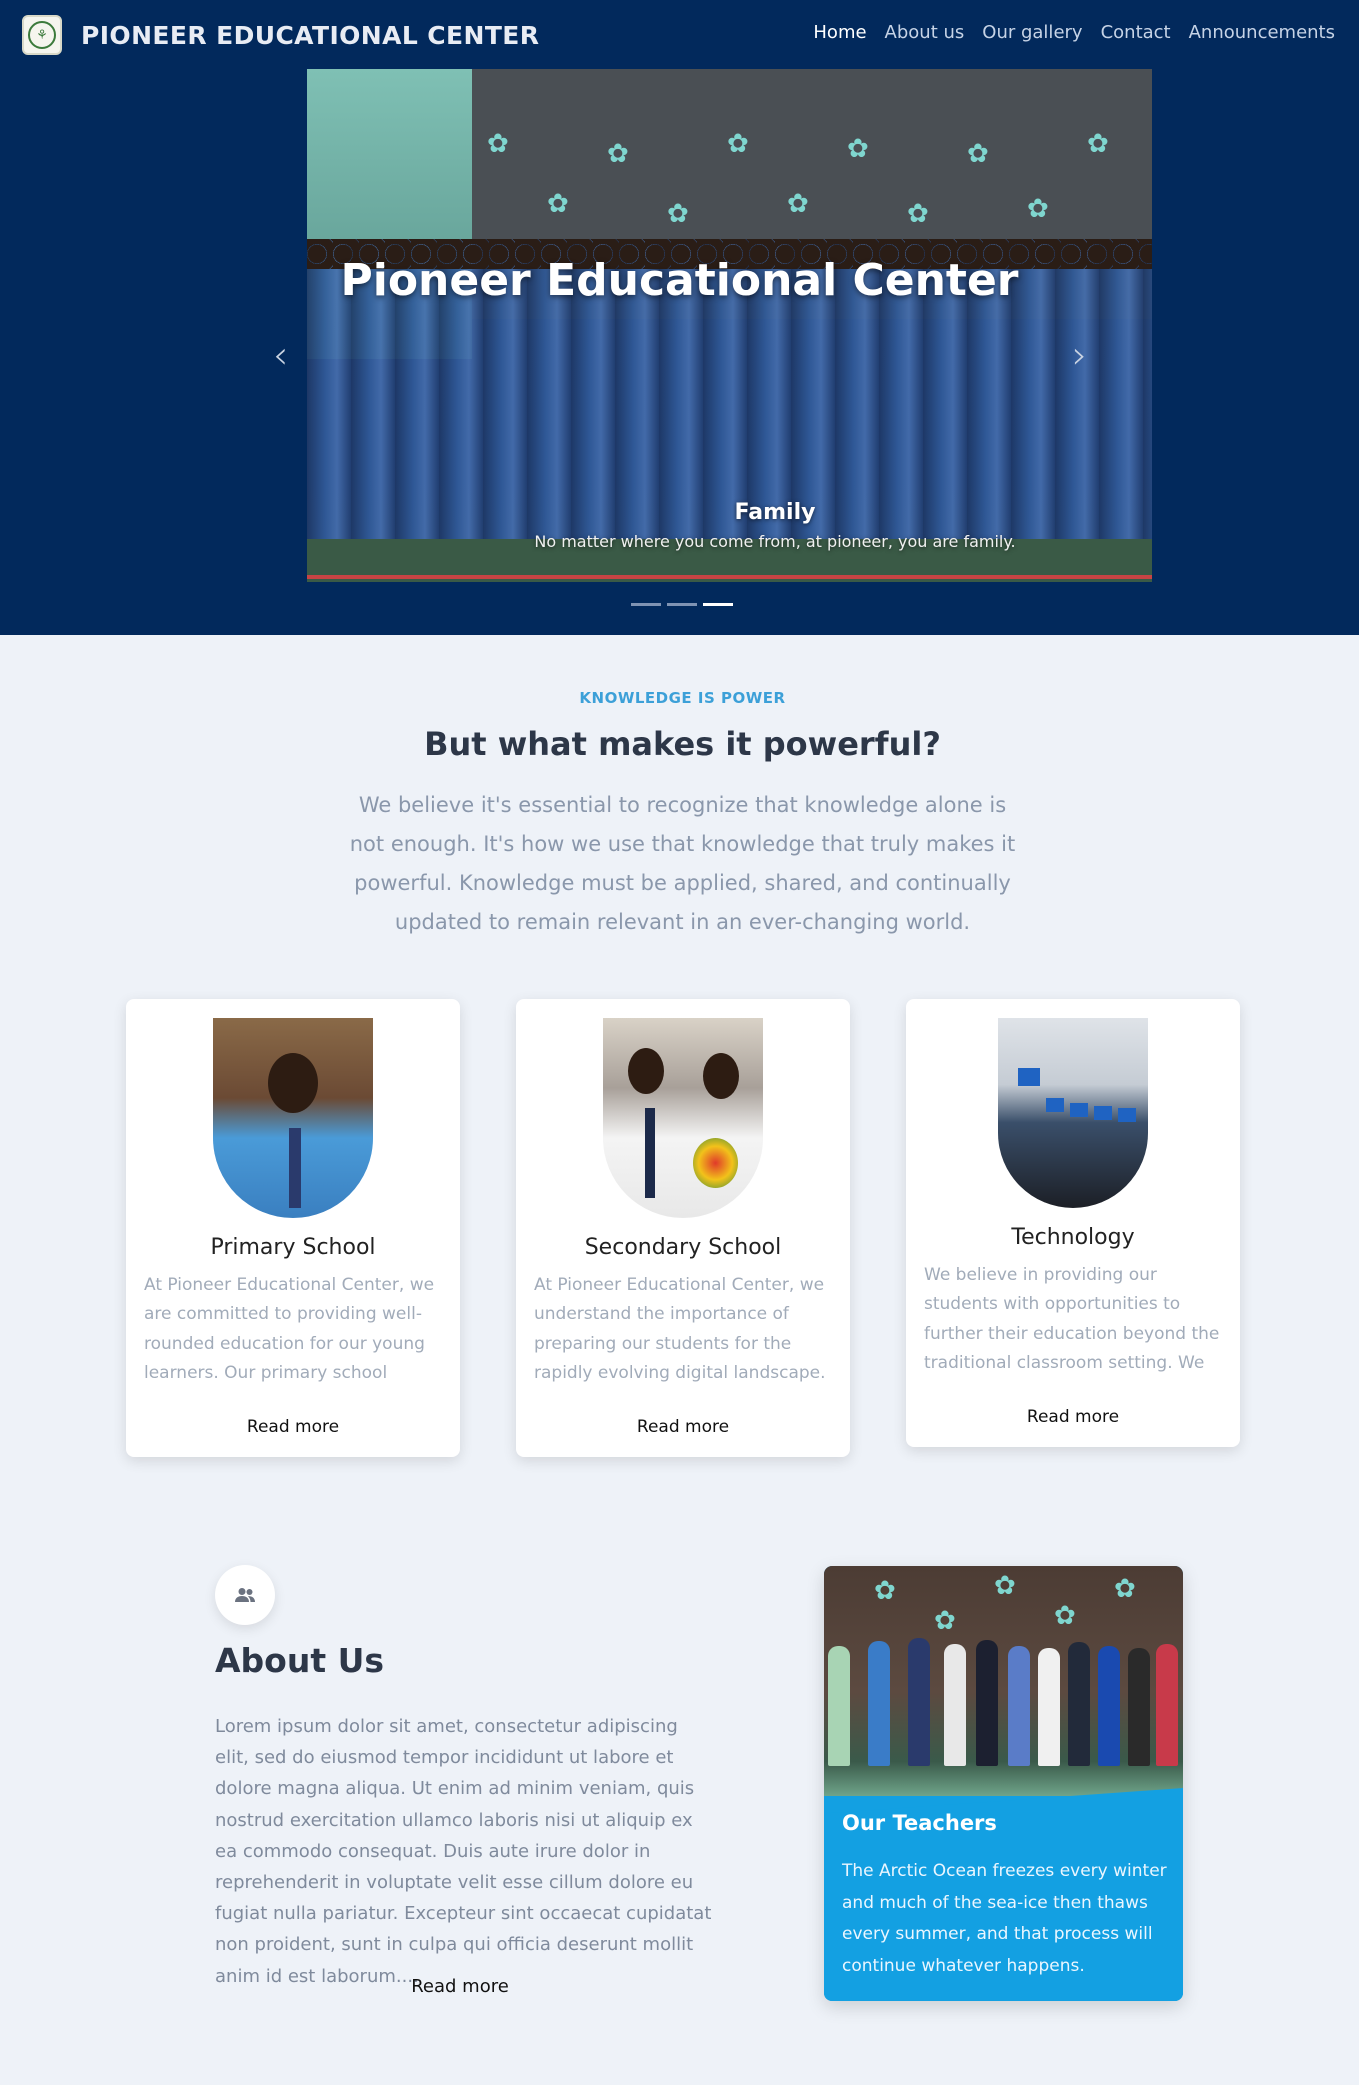 Image resolution: width=1359 pixels, height=2085 pixels. What do you see at coordinates (245, 1595) in the screenshot?
I see `users-icon` at bounding box center [245, 1595].